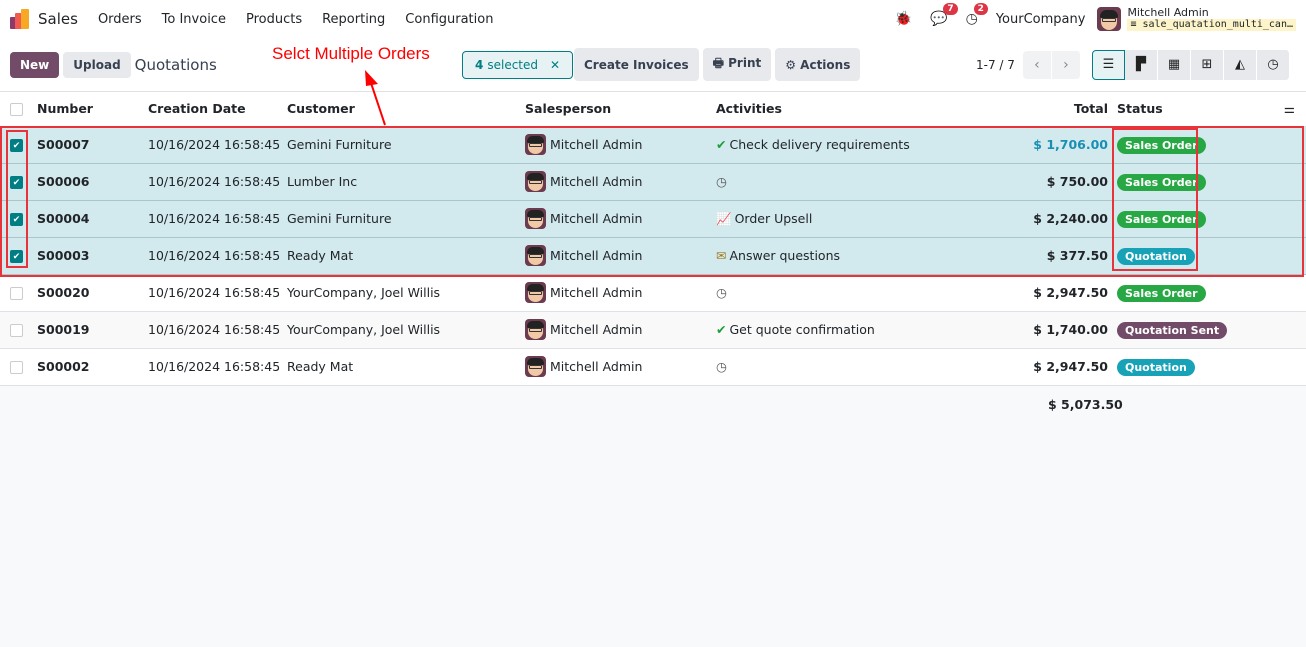 Image resolution: width=1306 pixels, height=647 pixels. What do you see at coordinates (405, 109) in the screenshot?
I see `header-customer: Customer` at bounding box center [405, 109].